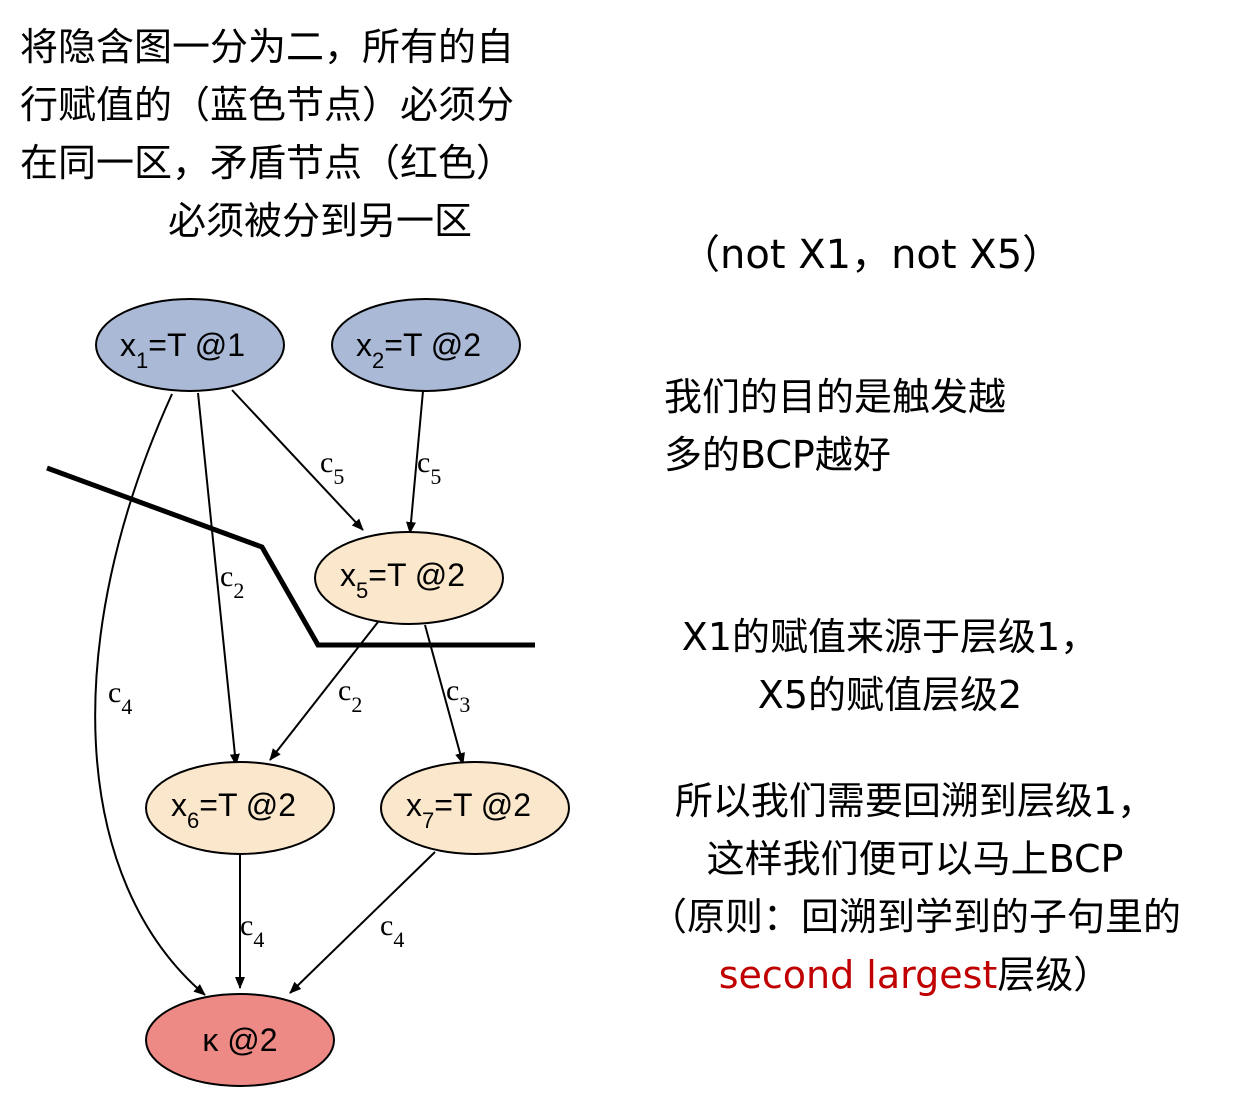 The width and height of the screenshot is (1243, 1108). I want to click on svg-text: κ @2, so click(239, 1040).